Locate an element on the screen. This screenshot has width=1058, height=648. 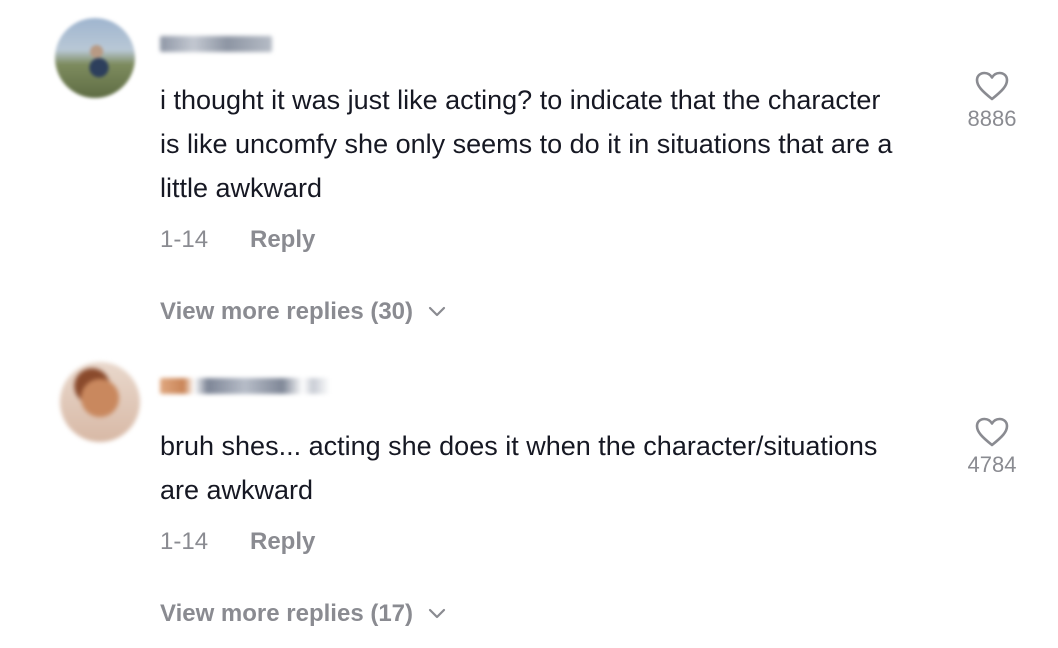
view-more-replies-button: View more replies (17) is located at coordinates (303, 614).